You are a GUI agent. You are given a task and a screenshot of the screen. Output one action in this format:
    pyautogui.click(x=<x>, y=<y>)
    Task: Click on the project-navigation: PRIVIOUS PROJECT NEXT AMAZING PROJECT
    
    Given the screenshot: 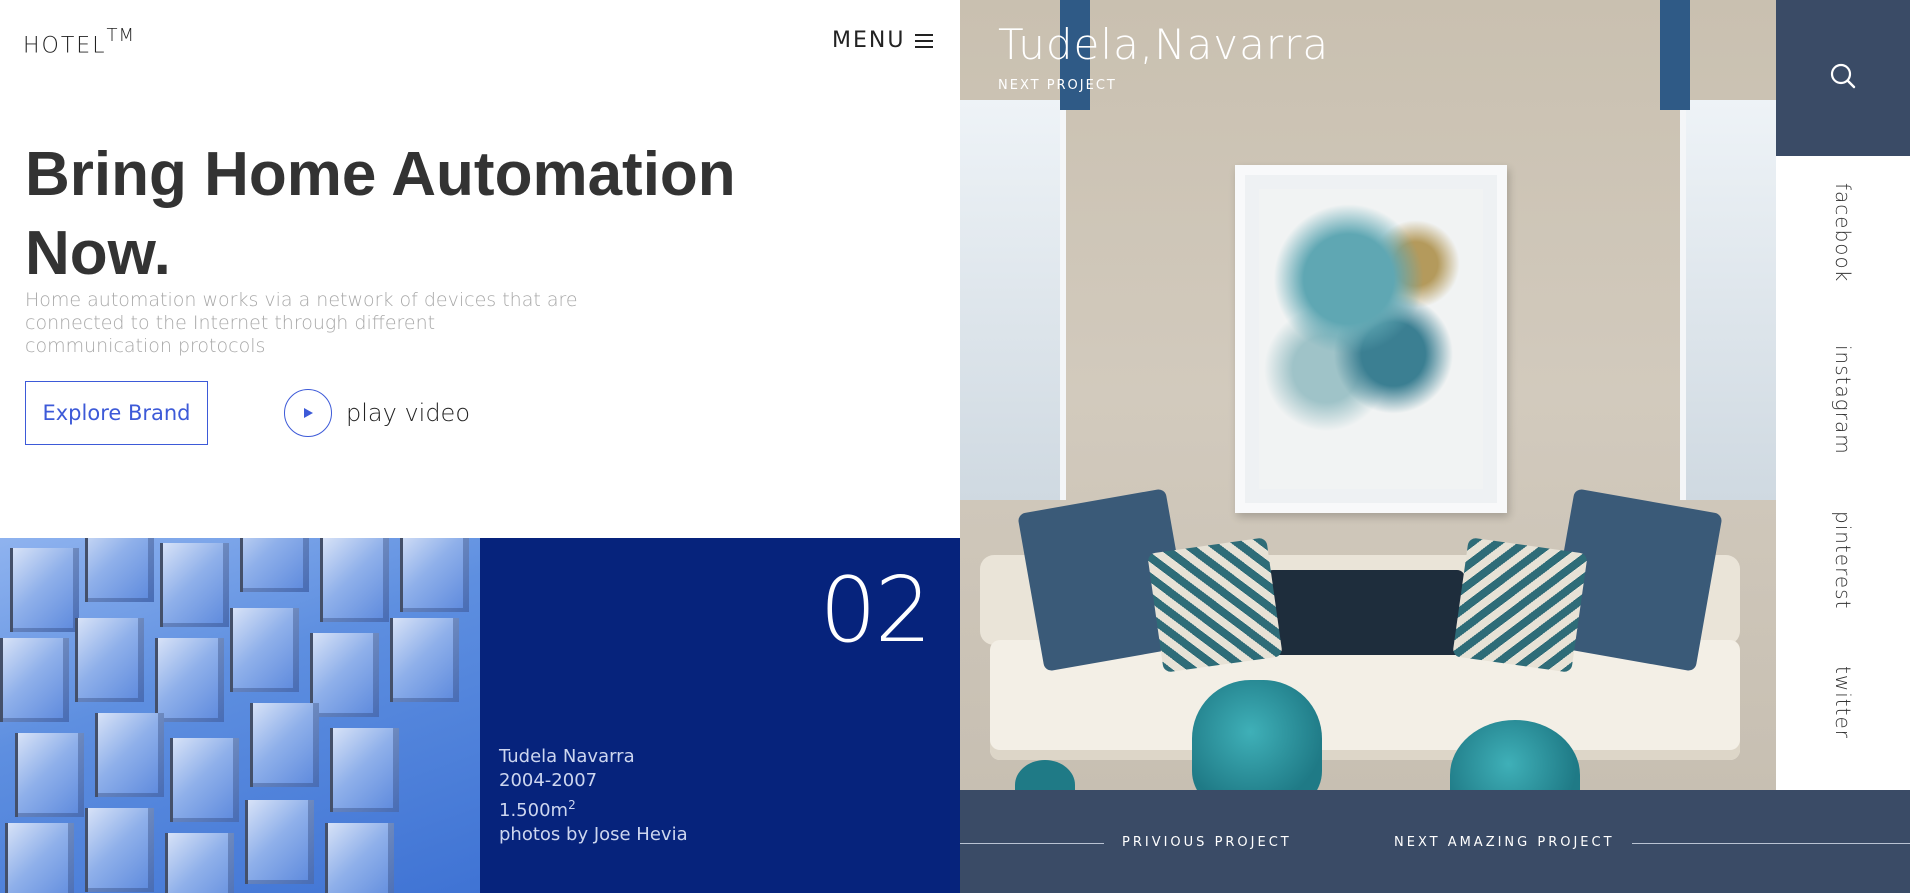 What is the action you would take?
    pyautogui.click(x=1435, y=841)
    